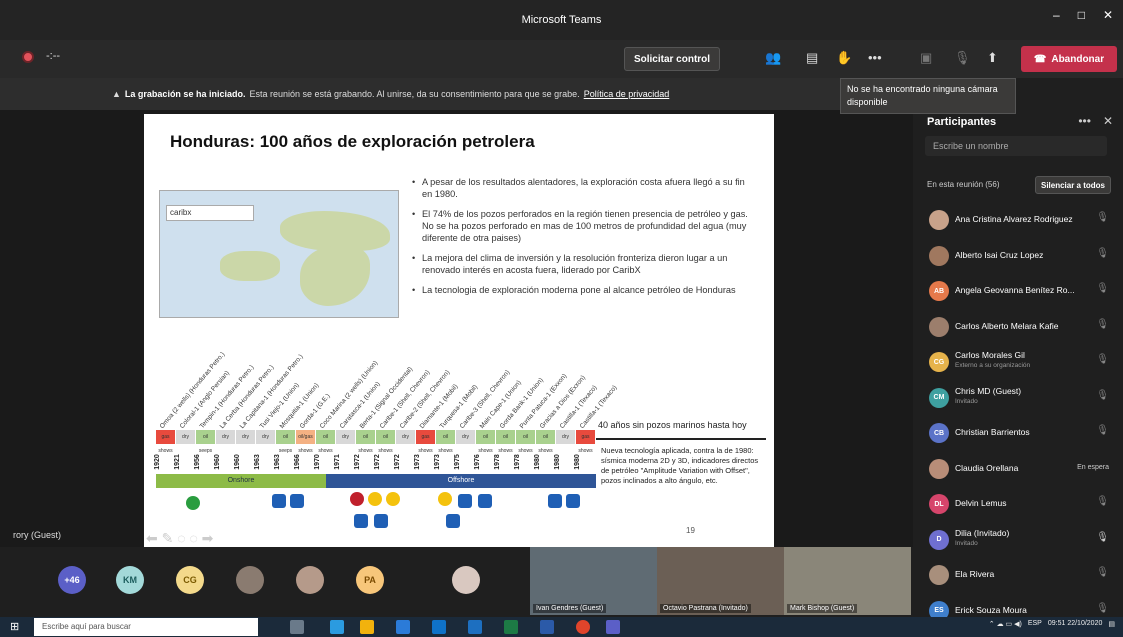 The width and height of the screenshot is (1123, 637). I want to click on warning-icon: ▲, so click(116, 94).